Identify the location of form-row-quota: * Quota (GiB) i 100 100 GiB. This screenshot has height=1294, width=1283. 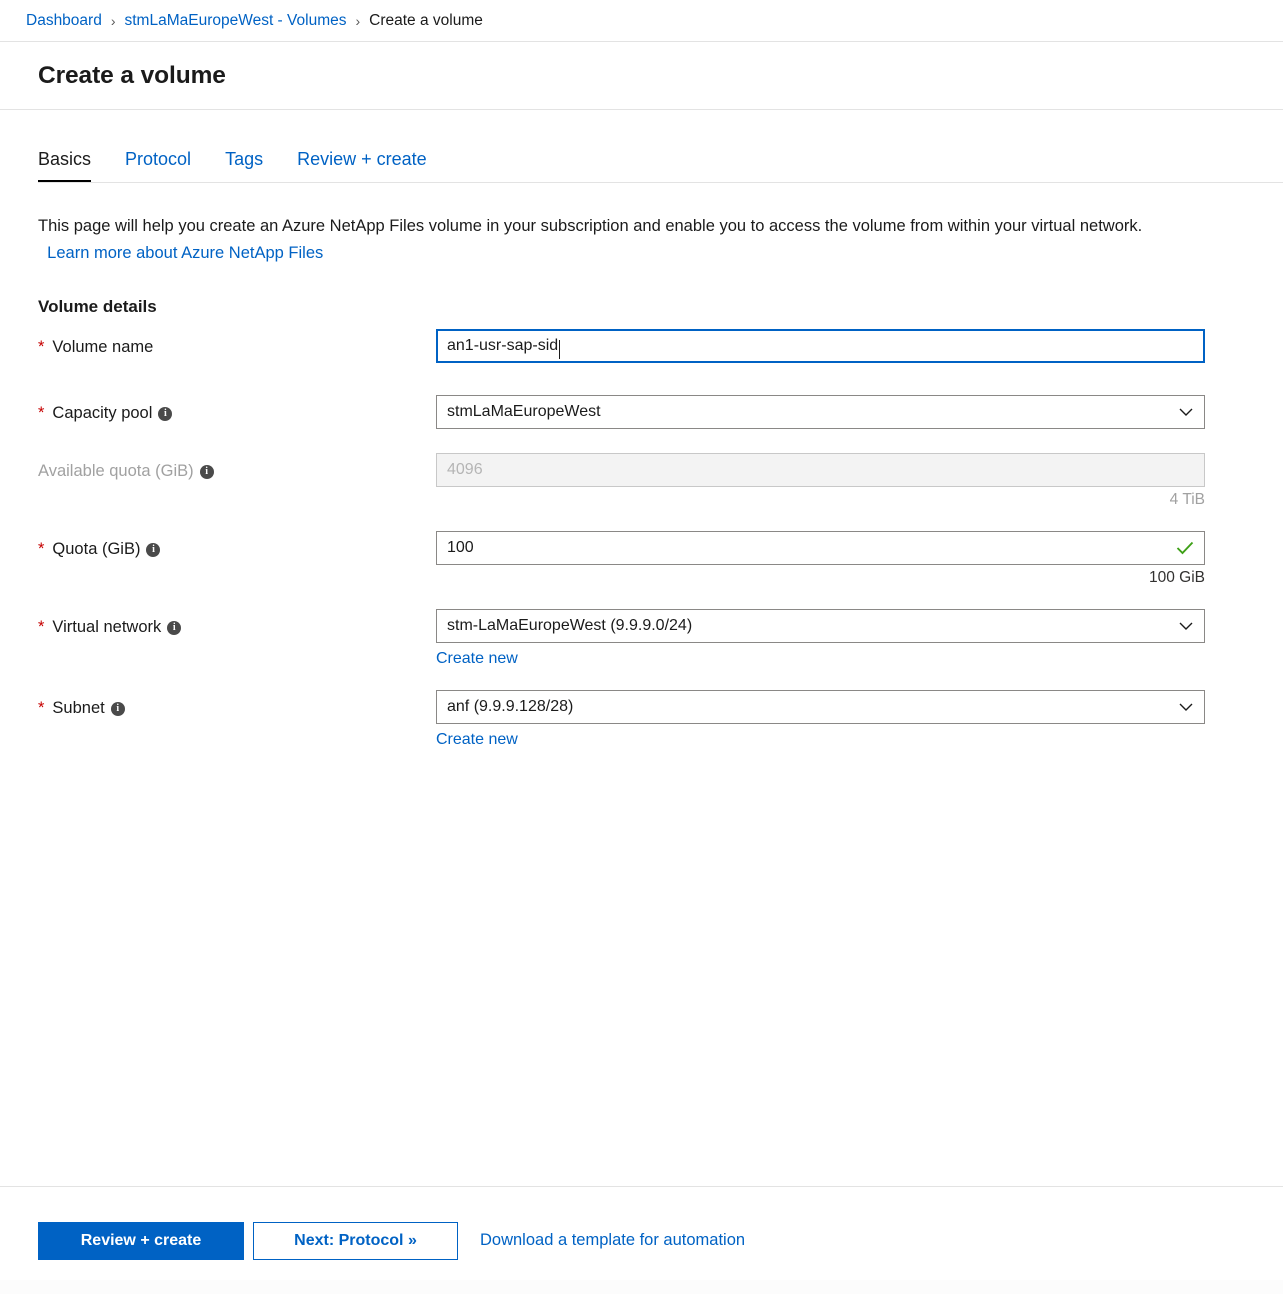
(641, 559).